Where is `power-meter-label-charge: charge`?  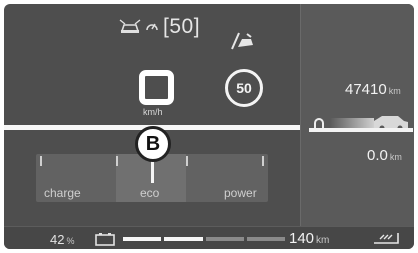 power-meter-label-charge: charge is located at coordinates (62, 193).